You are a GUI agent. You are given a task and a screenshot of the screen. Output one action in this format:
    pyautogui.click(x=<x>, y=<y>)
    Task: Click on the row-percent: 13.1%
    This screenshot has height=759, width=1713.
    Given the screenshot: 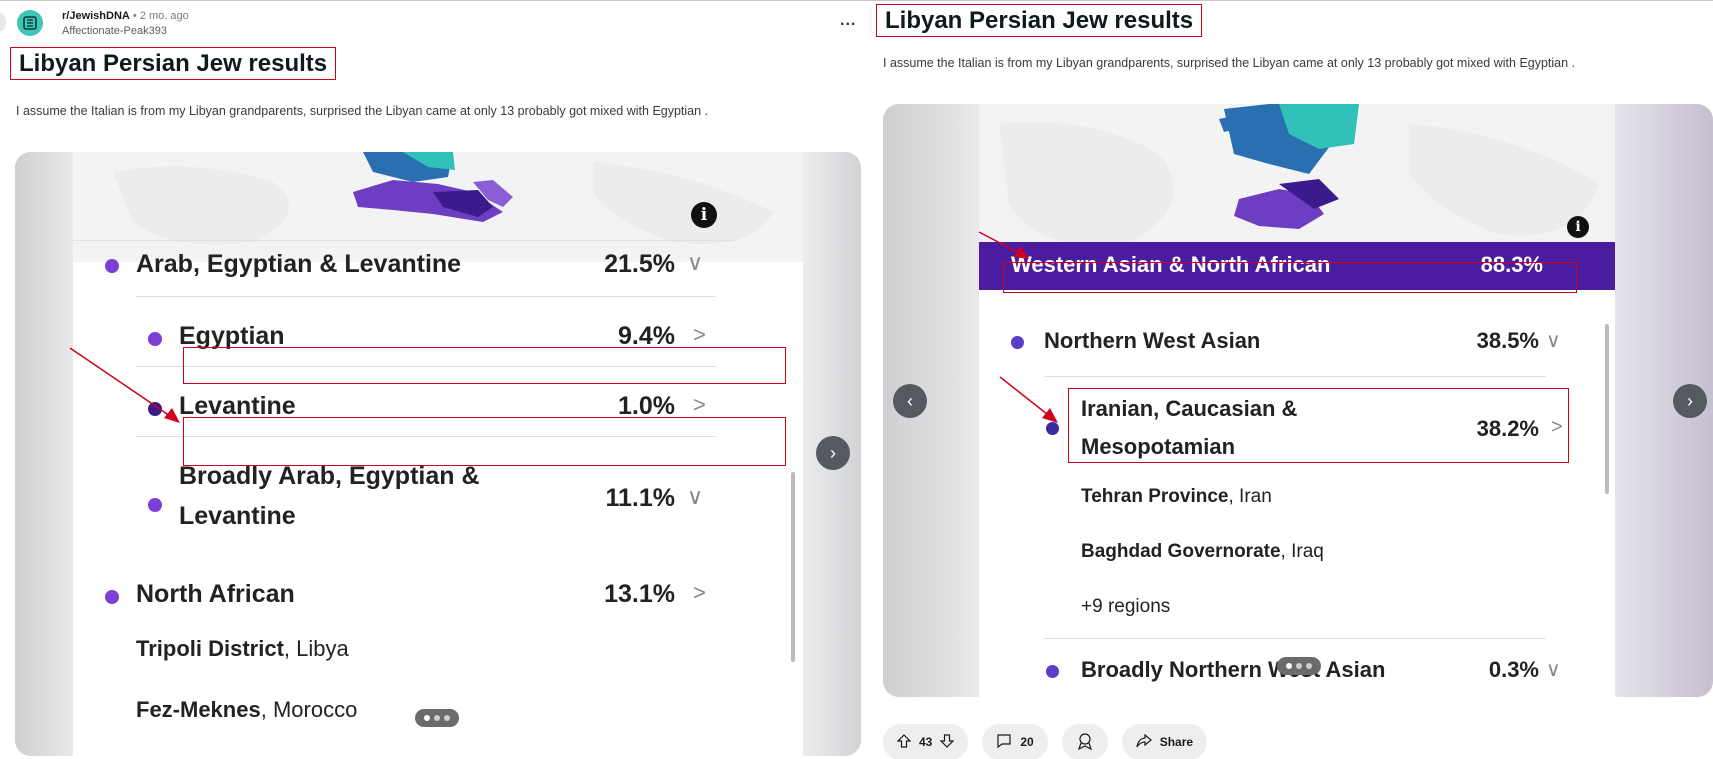 What is the action you would take?
    pyautogui.click(x=639, y=594)
    